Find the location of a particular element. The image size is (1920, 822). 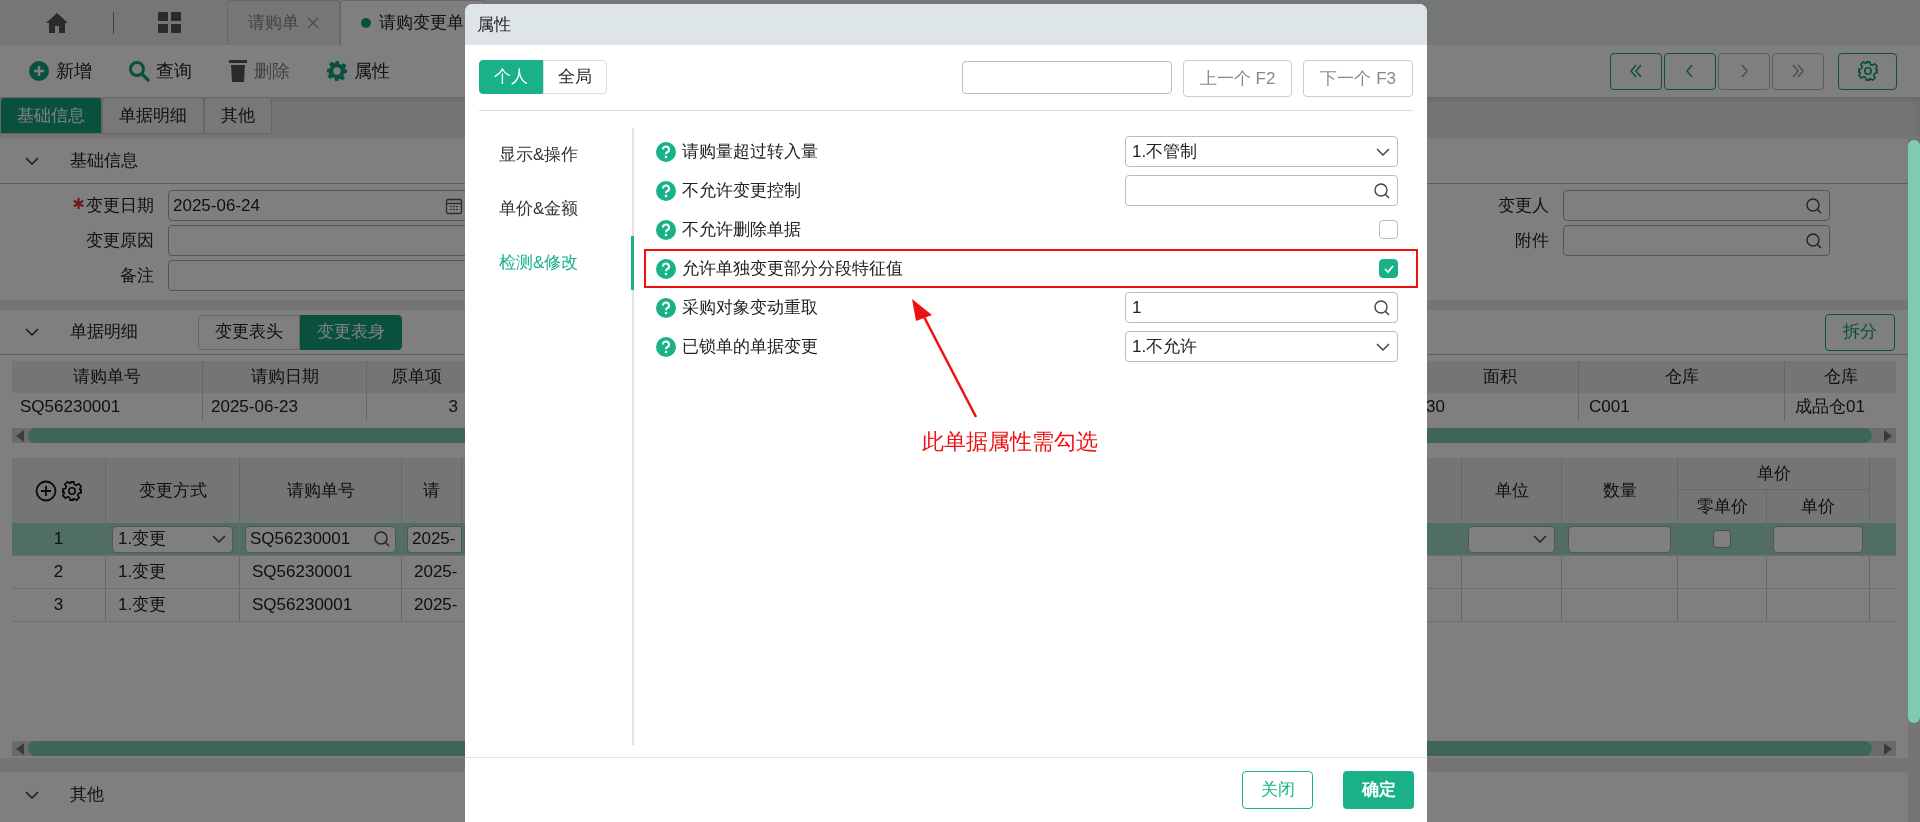

toolbar-button: 属性 is located at coordinates (358, 71).